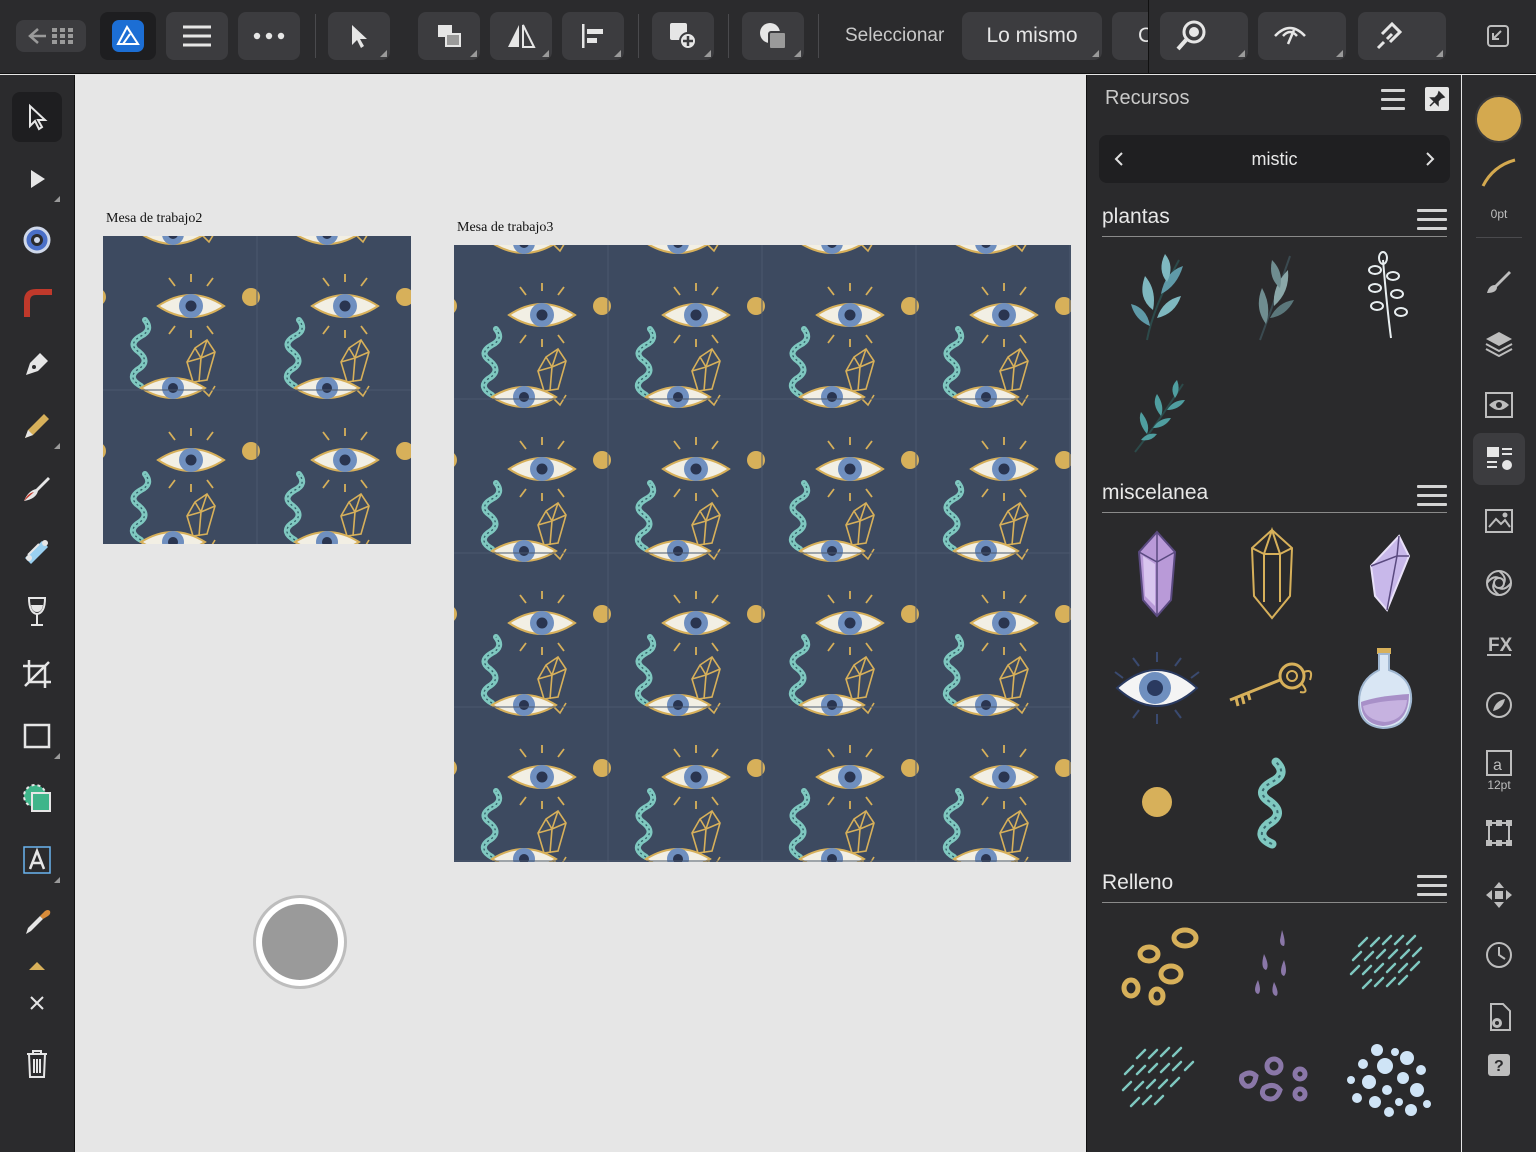  I want to click on view-mode-button, so click(1302, 36).